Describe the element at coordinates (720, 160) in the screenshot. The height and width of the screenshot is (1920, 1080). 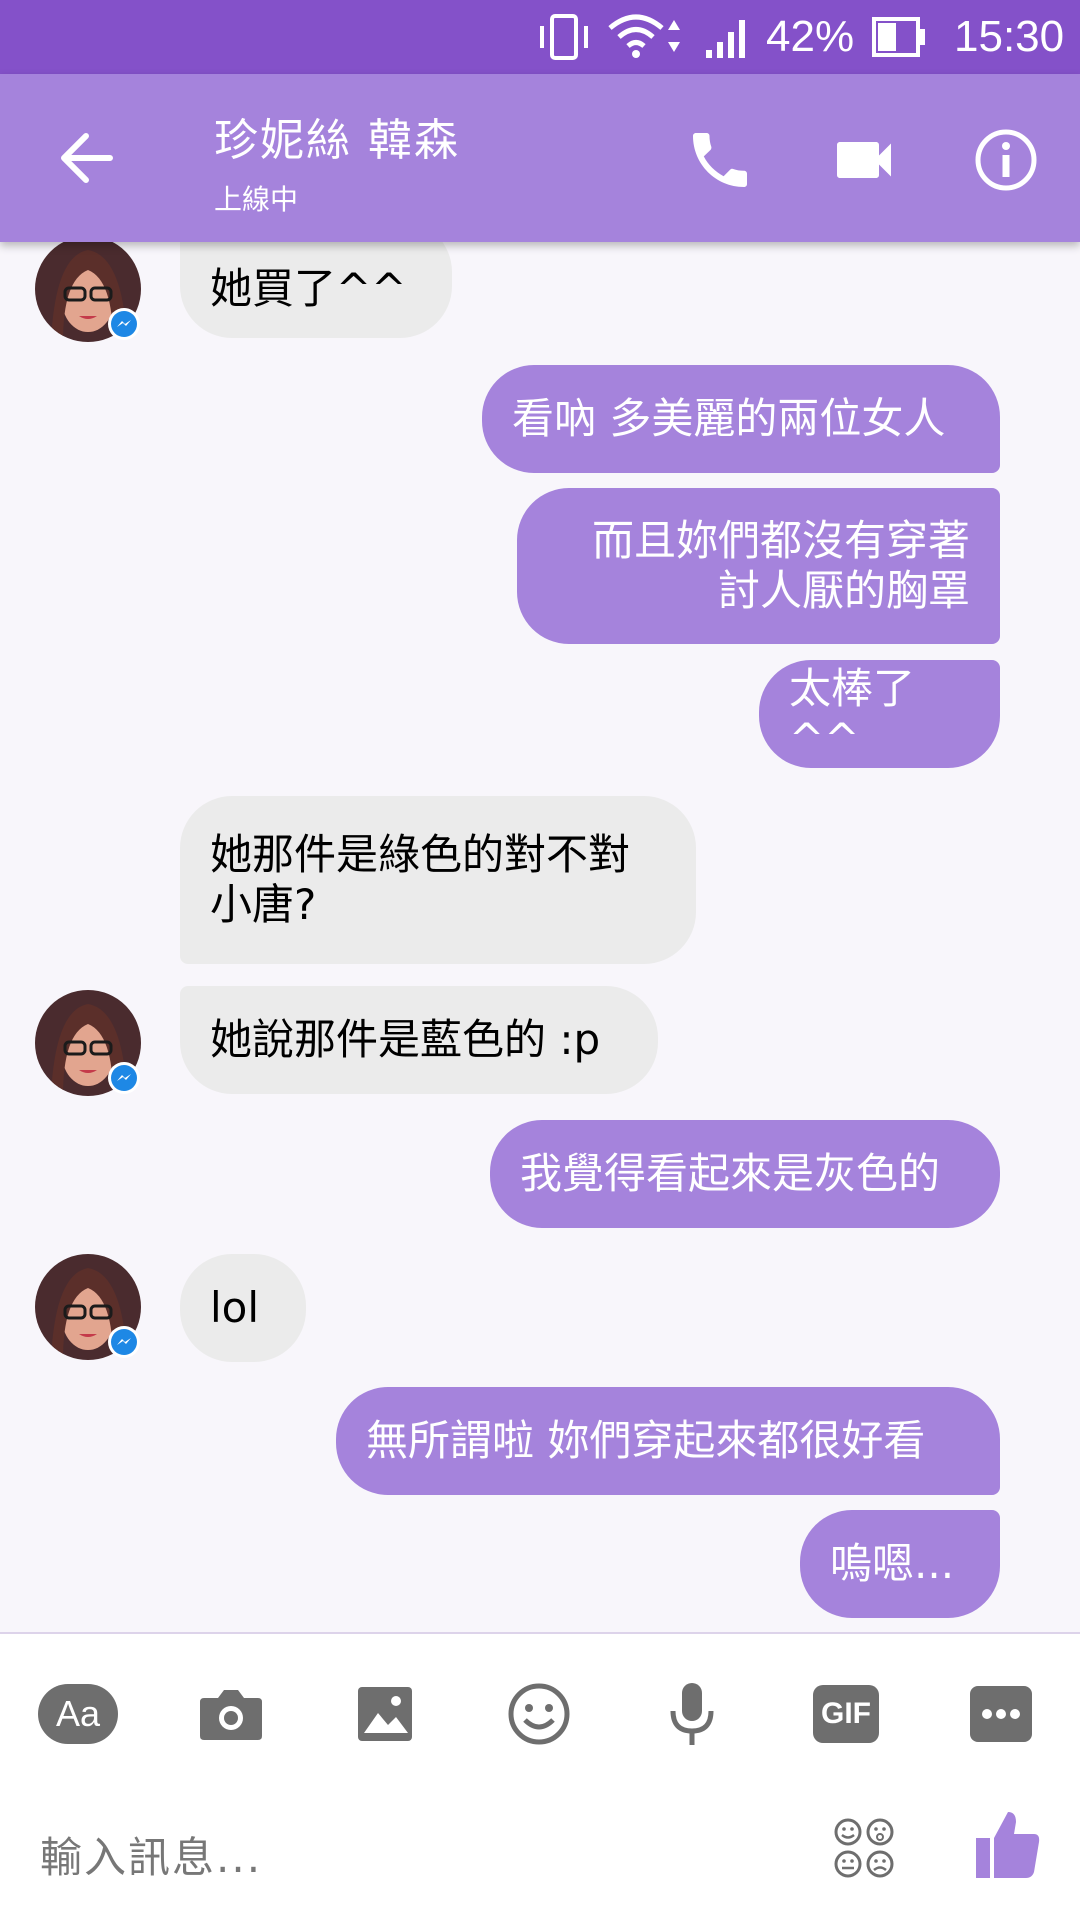
I see `phone-icon` at that location.